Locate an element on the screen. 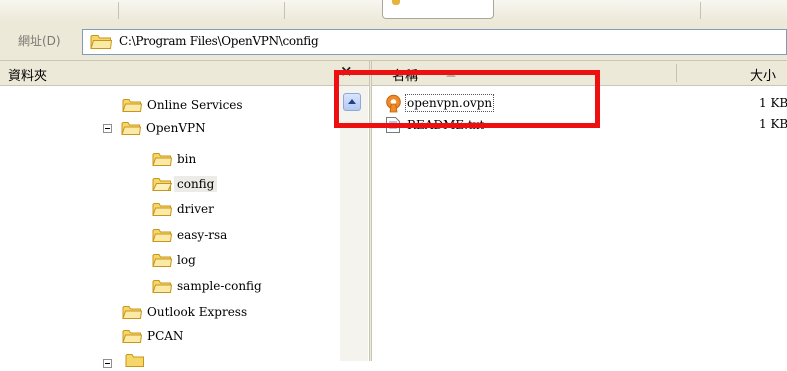 This screenshot has width=787, height=371. address-path: C:\Program Files\OpenVPN\config is located at coordinates (219, 41).